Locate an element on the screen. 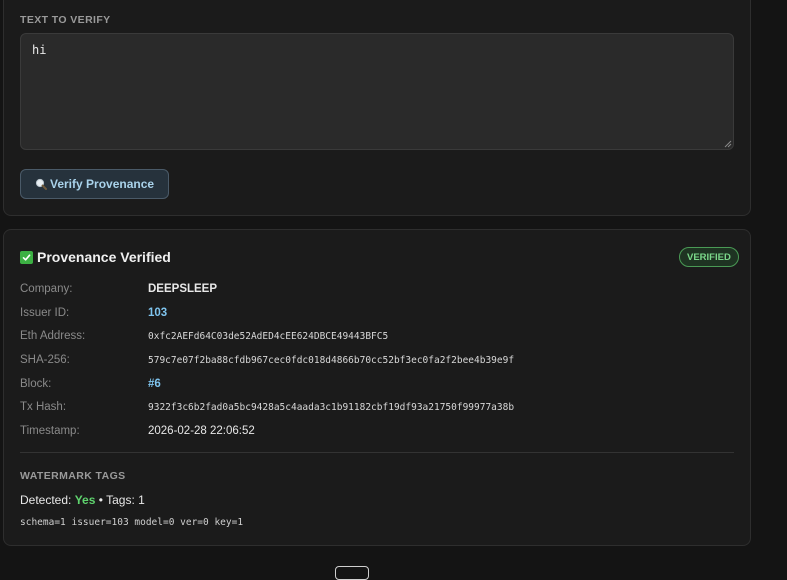  verify-provenance-button: Verify Provenance is located at coordinates (95, 184).